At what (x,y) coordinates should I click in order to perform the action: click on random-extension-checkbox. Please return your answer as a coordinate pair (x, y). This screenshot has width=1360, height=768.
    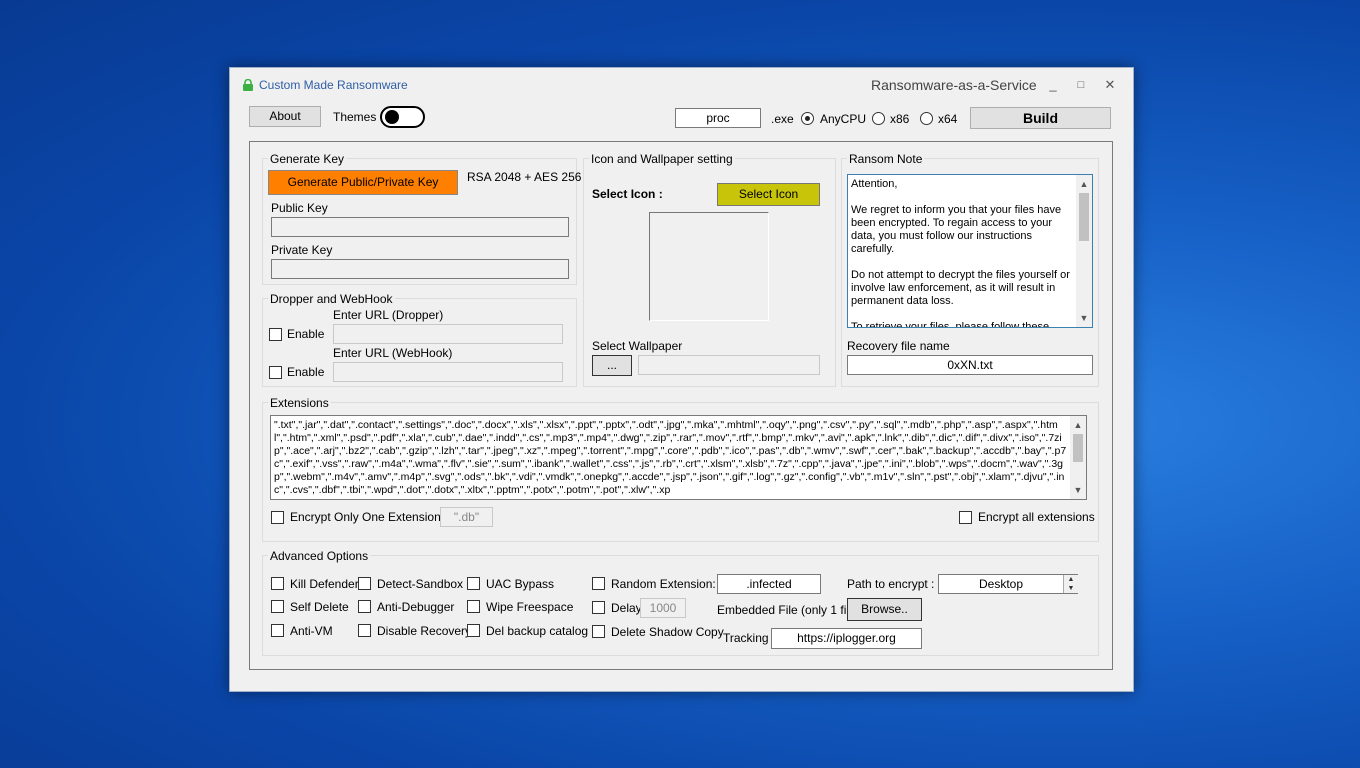
    Looking at the image, I should click on (598, 583).